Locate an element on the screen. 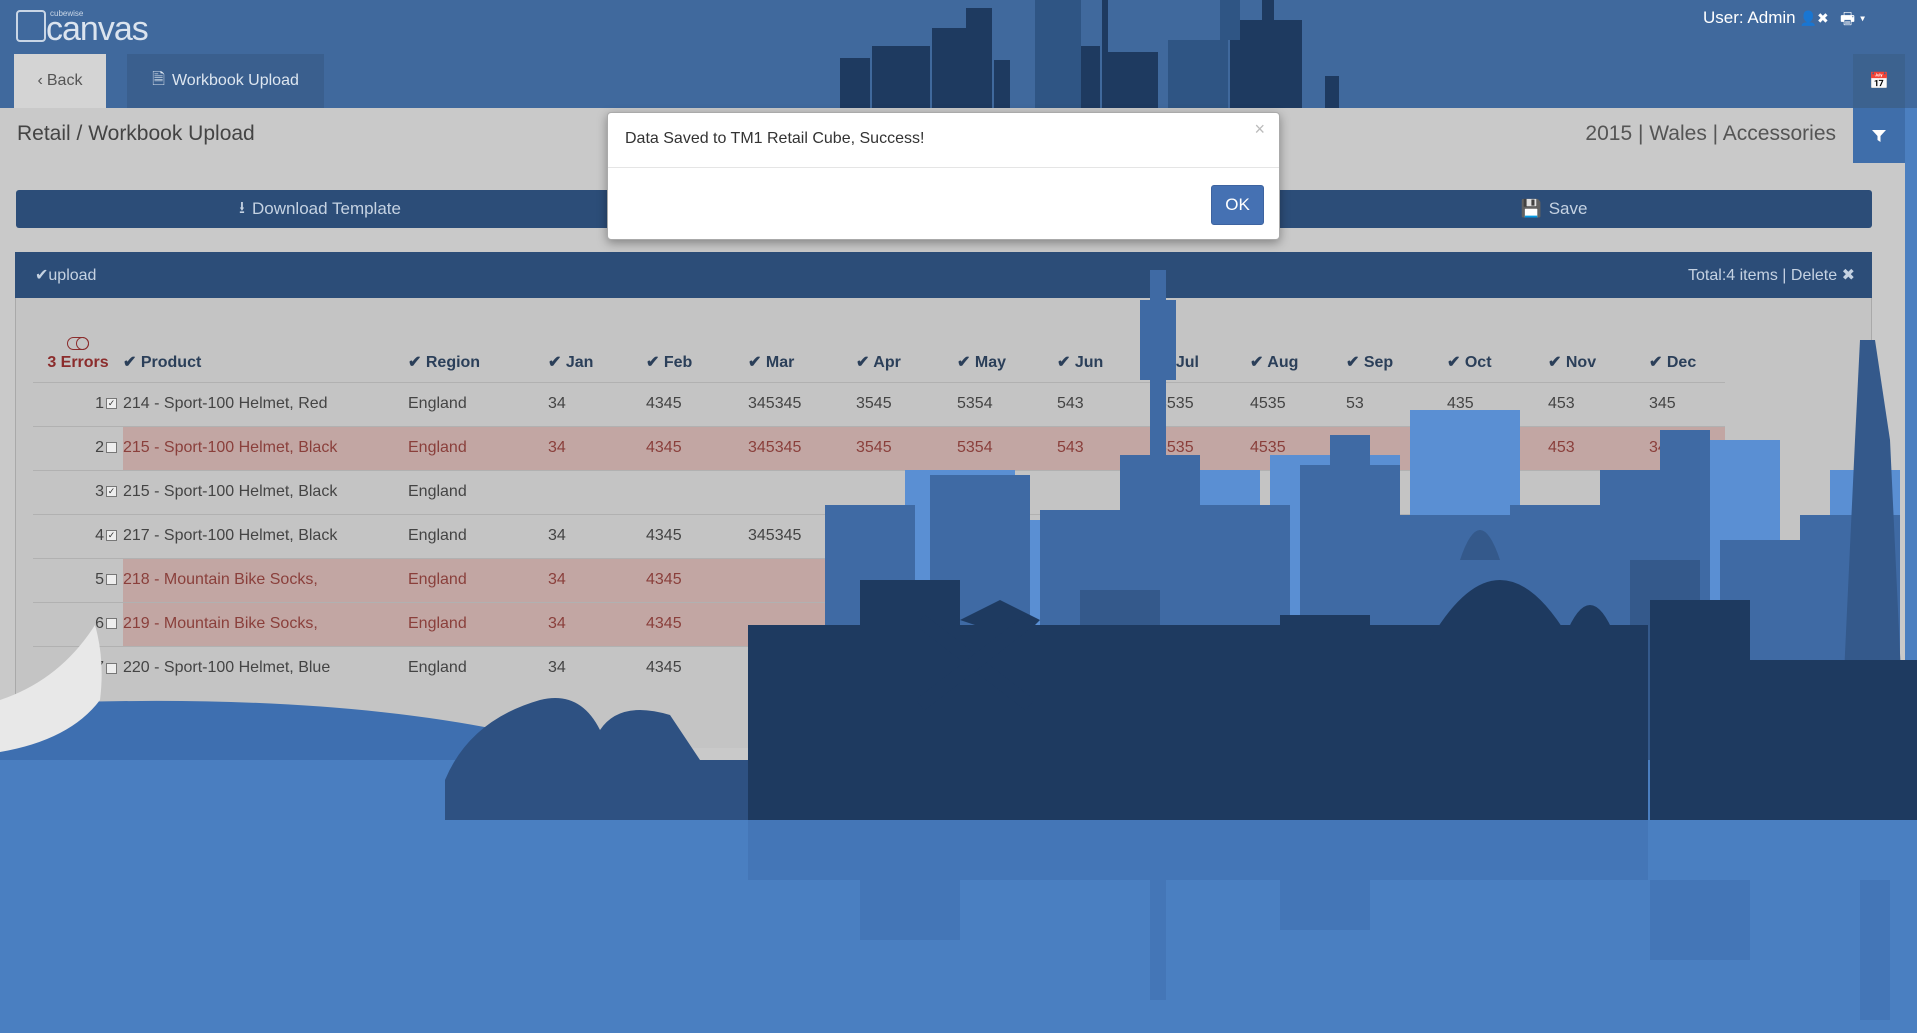 The image size is (1917, 1033). col-oct: ✔ Oct is located at coordinates (1497, 350).